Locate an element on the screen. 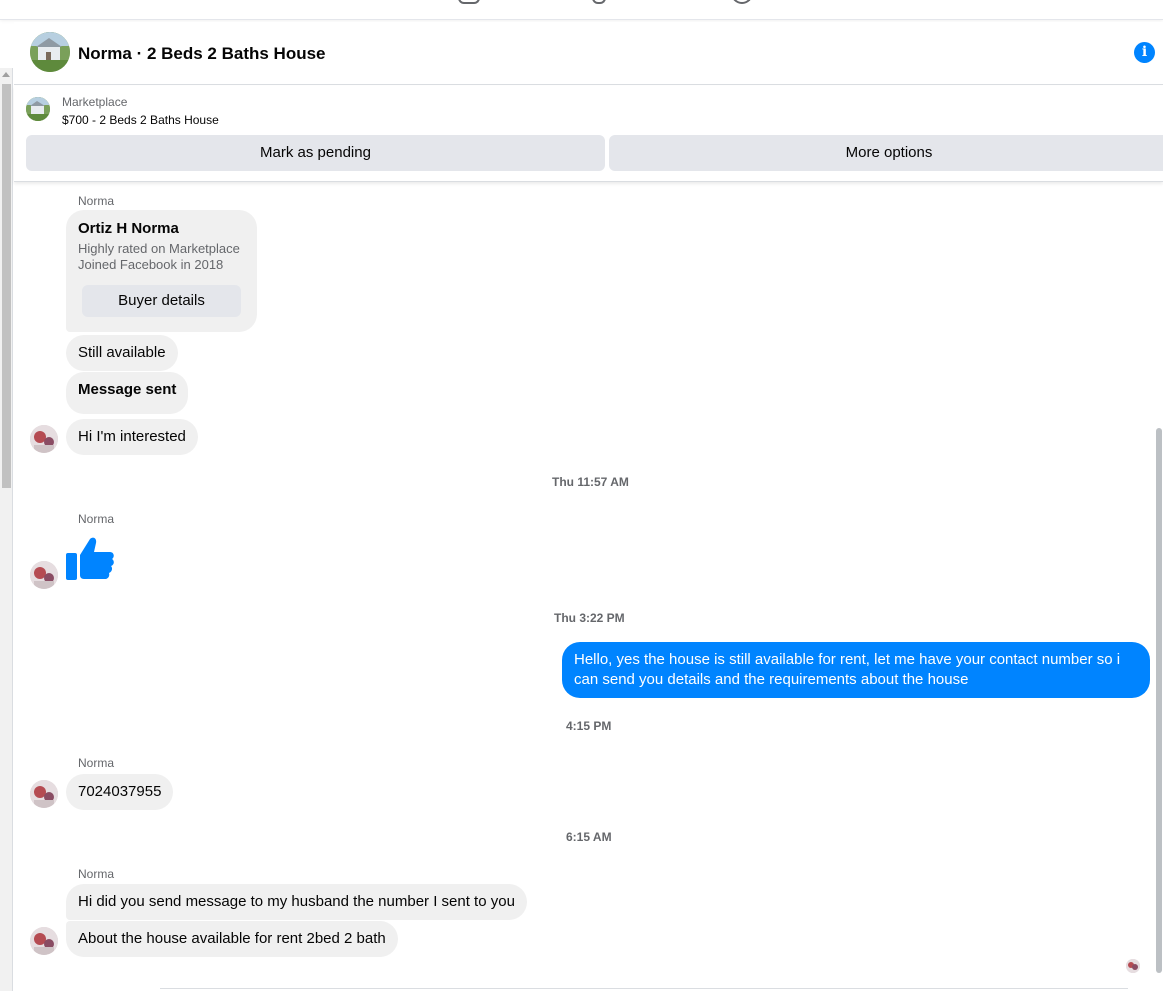  listing-source: Marketplace is located at coordinates (95, 102).